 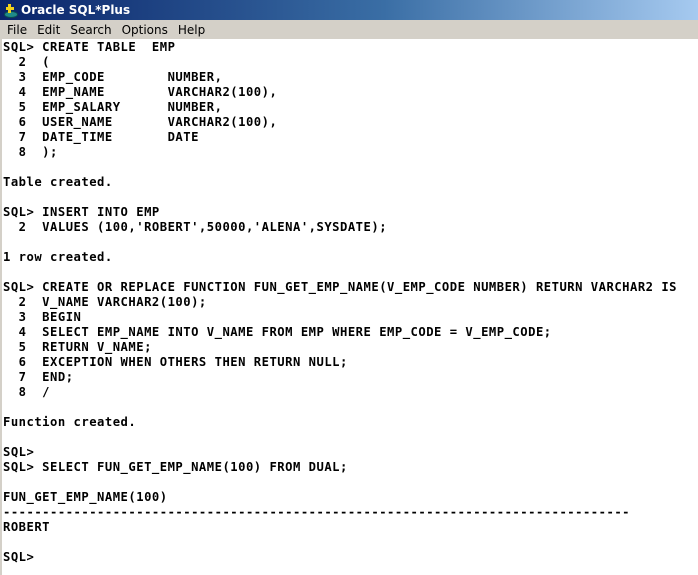 What do you see at coordinates (105, 302) in the screenshot?
I see `console-line: 2 V_NAME VARCHAR2(100);` at bounding box center [105, 302].